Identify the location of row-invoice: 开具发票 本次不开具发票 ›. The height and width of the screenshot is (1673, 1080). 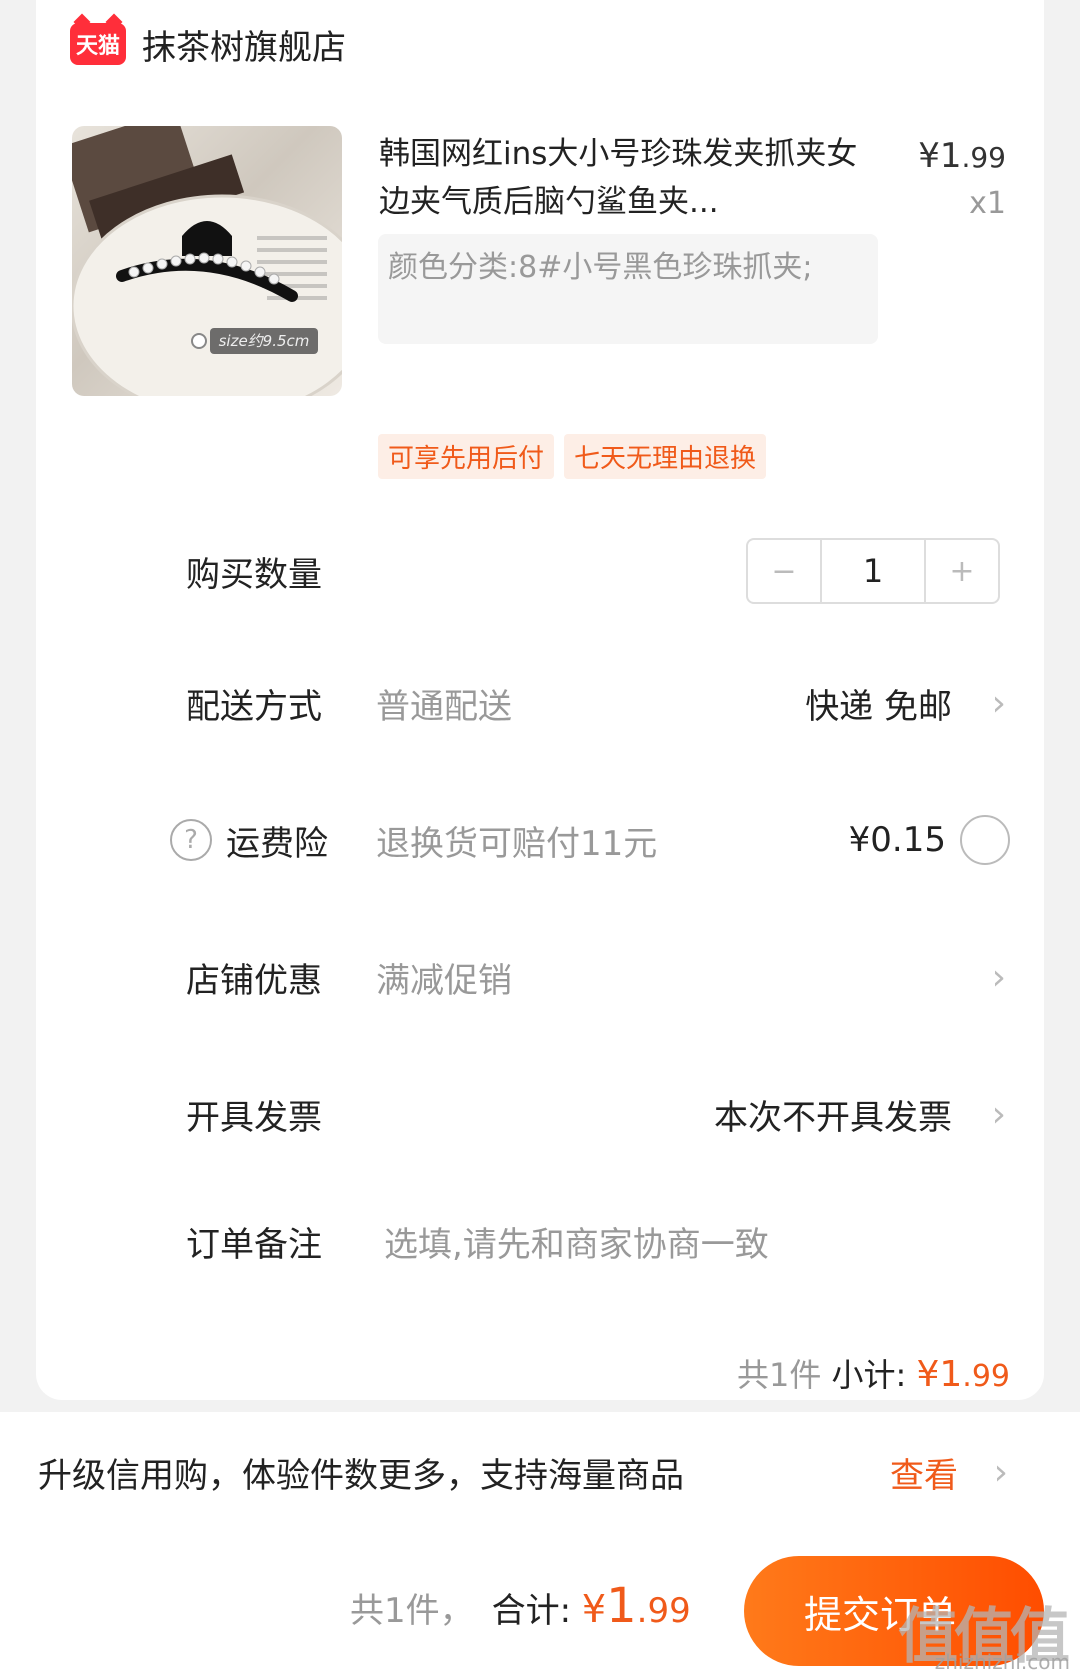
(540, 1114).